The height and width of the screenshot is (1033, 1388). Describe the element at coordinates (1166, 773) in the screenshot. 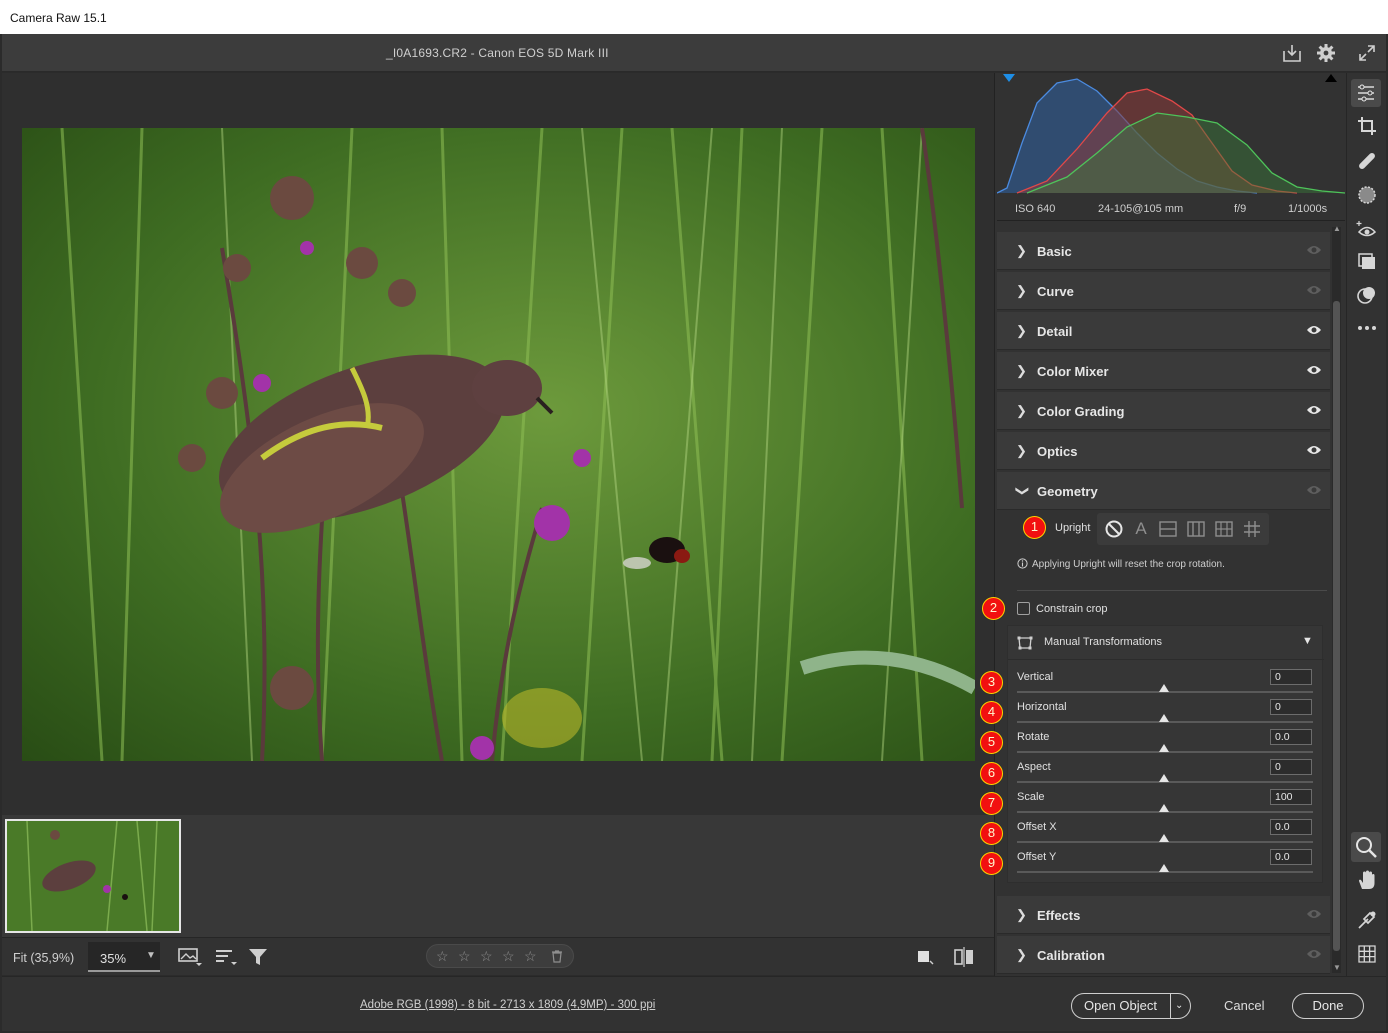

I see `slider-aspect: Aspect 0` at that location.